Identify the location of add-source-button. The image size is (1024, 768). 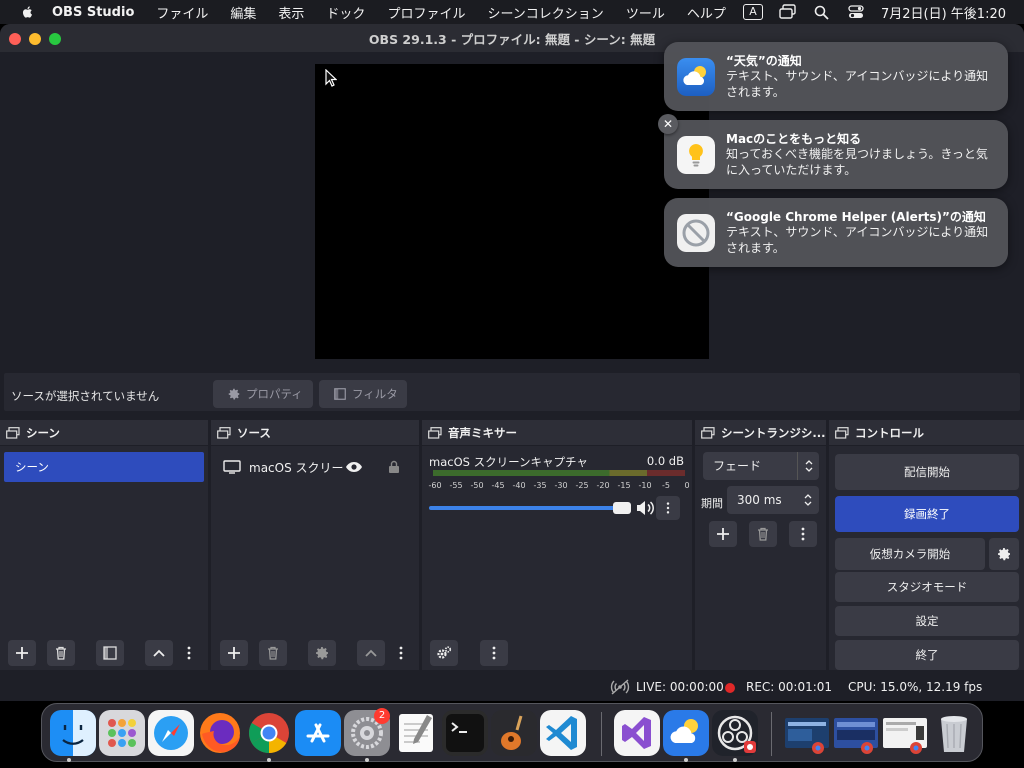
(234, 653).